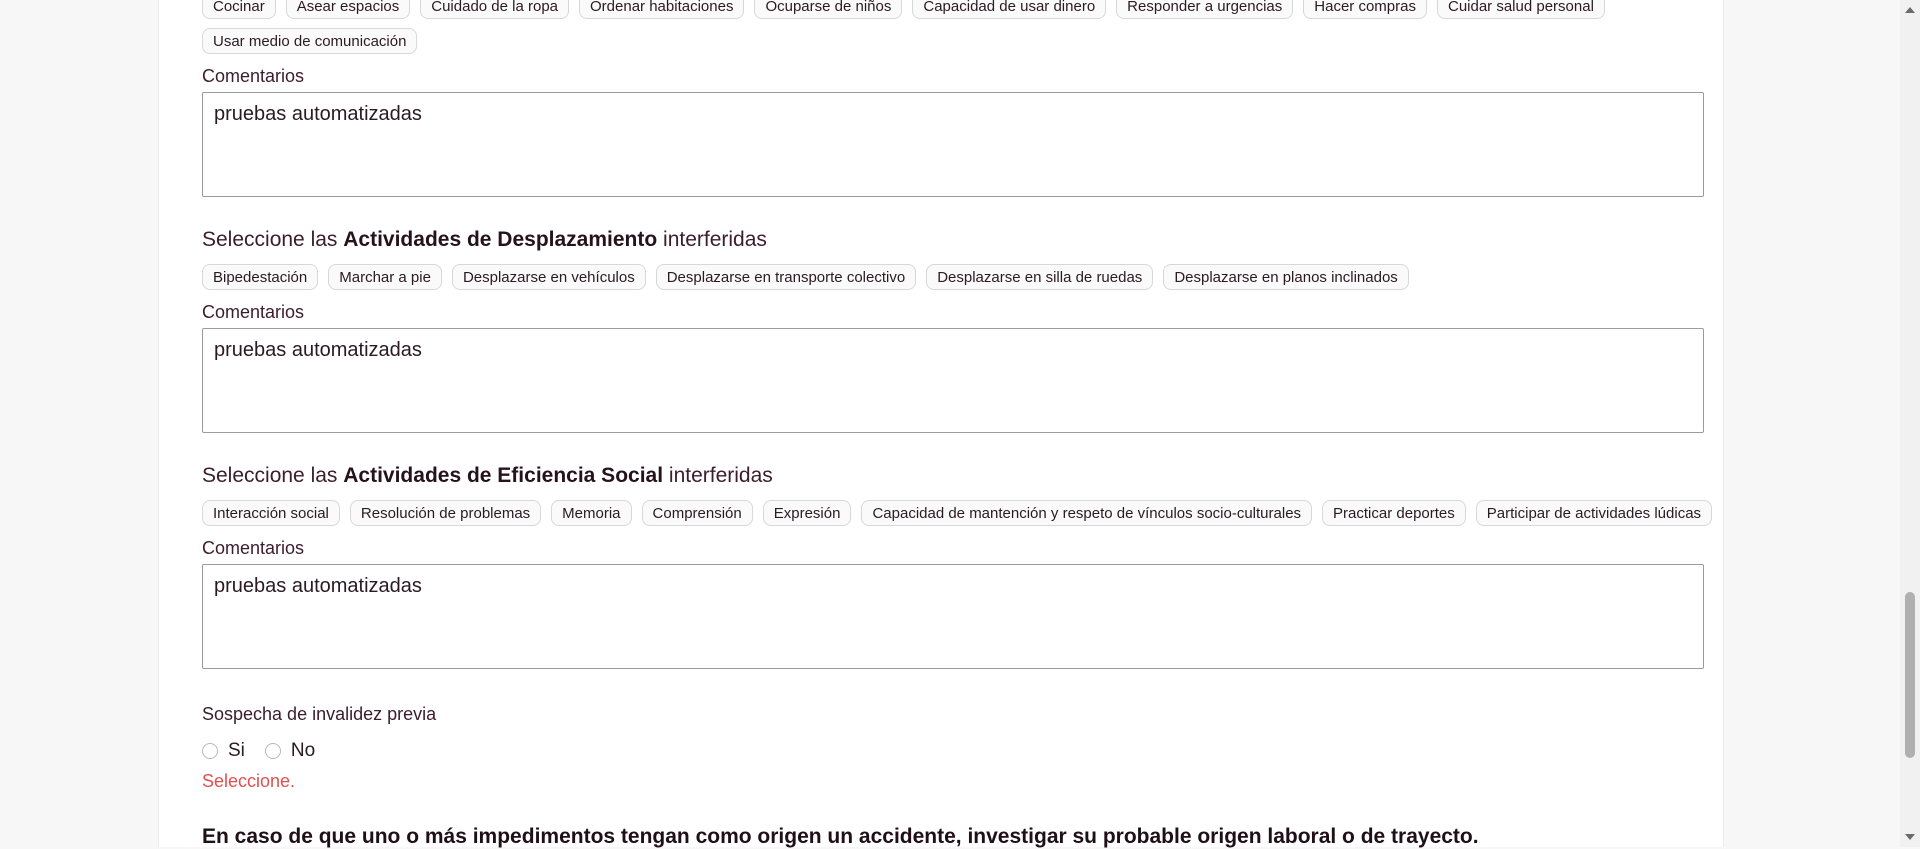 The width and height of the screenshot is (1920, 849). Describe the element at coordinates (1394, 513) in the screenshot. I see `chip-practicar-deportes: Practicar deportes` at that location.